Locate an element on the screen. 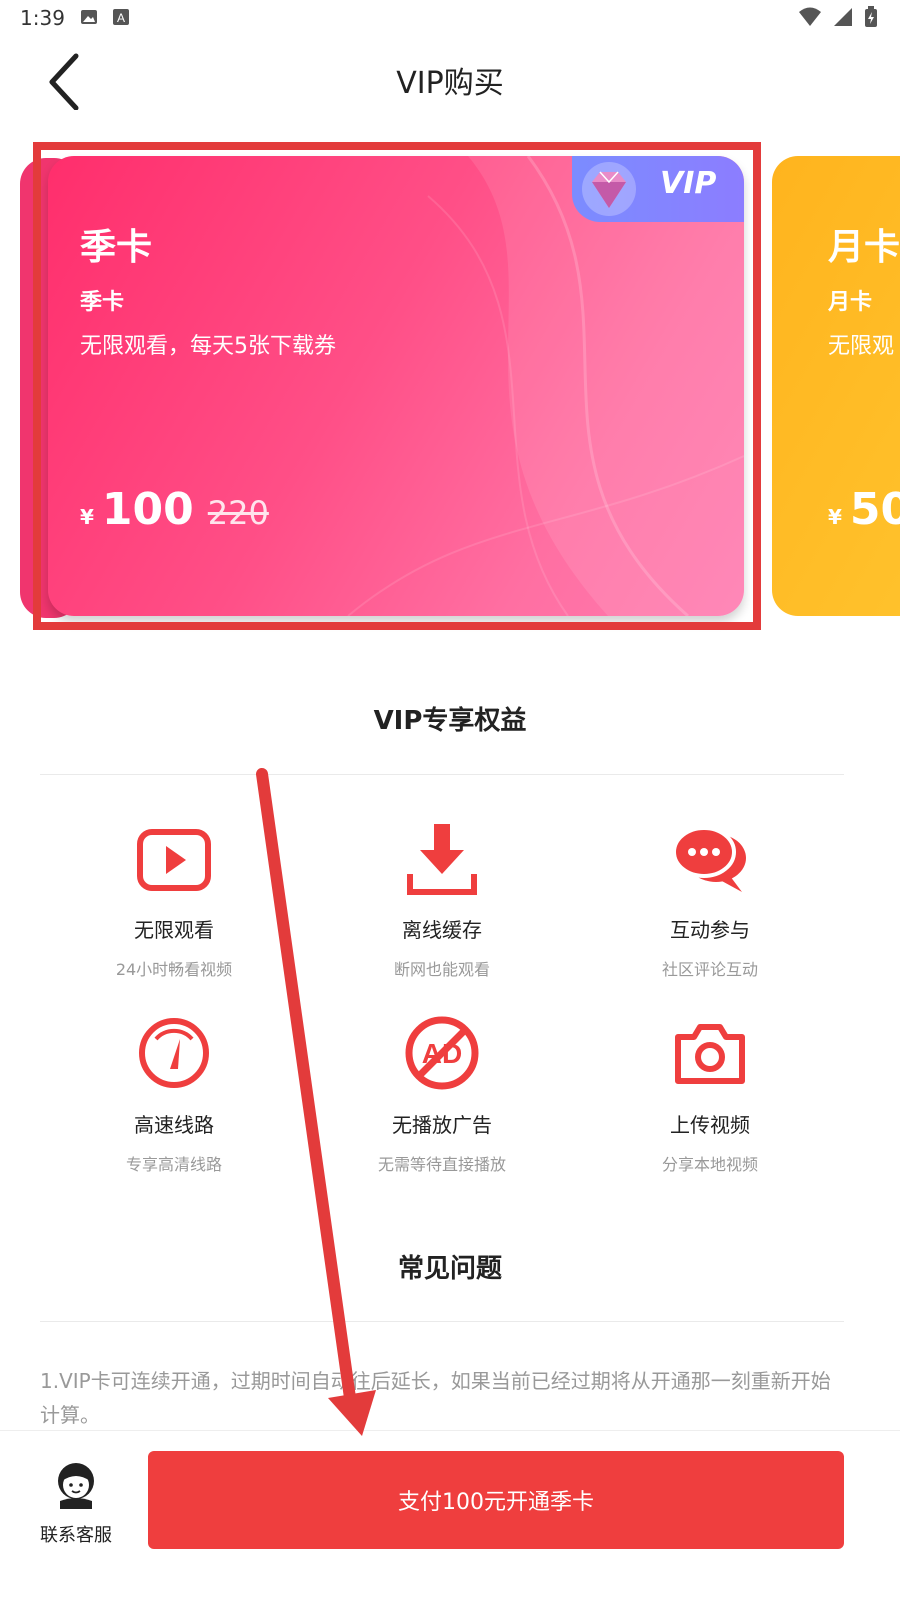  status-bar: 1:39 A is located at coordinates (450, 20).